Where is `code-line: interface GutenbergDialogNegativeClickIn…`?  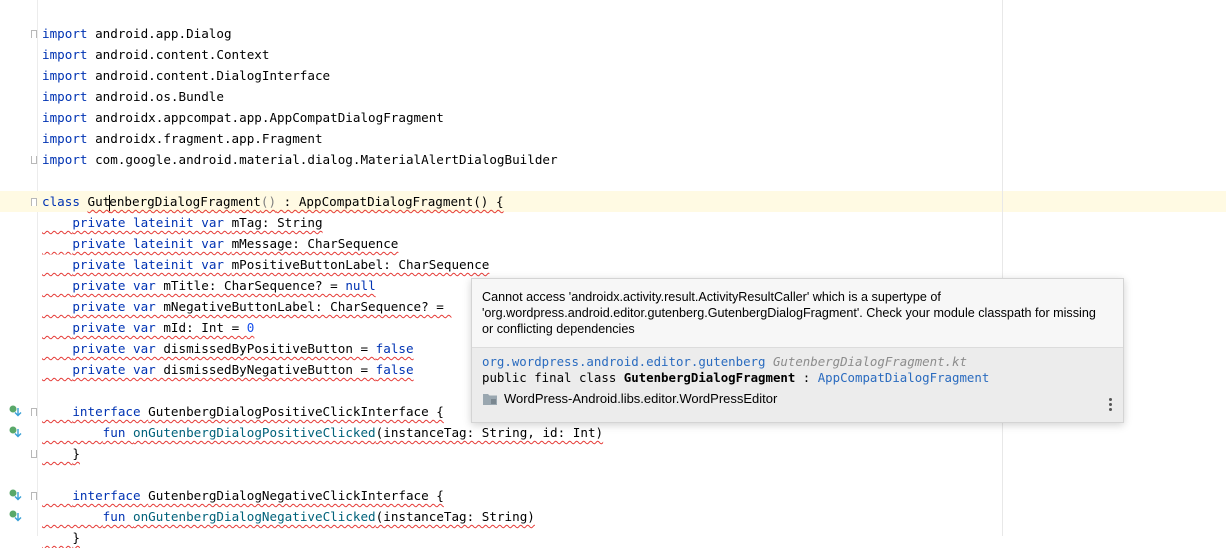 code-line: interface GutenbergDialogNegativeClickIn… is located at coordinates (322, 495).